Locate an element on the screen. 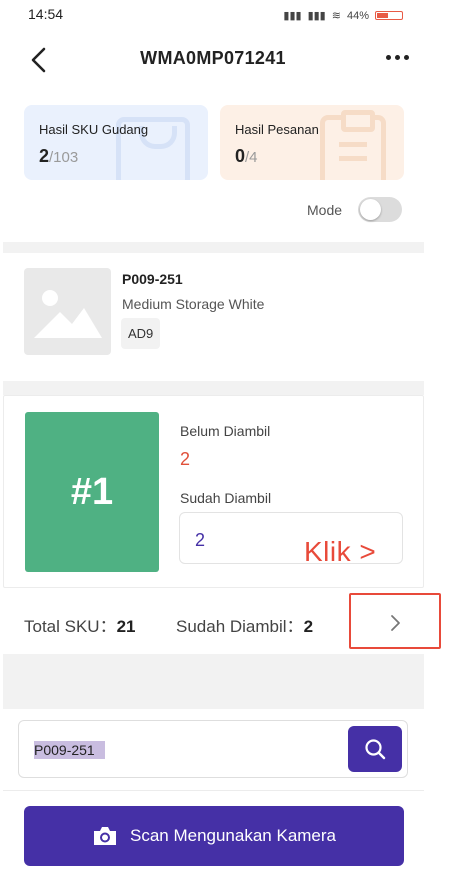  total-picked-value: 2 is located at coordinates (308, 626).